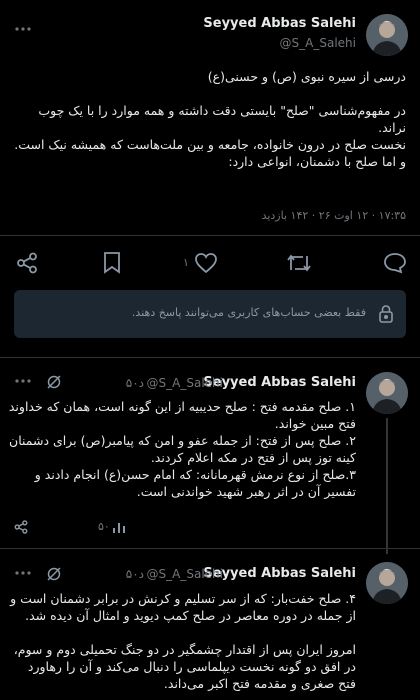  What do you see at coordinates (119, 527) in the screenshot?
I see `views-icon` at bounding box center [119, 527].